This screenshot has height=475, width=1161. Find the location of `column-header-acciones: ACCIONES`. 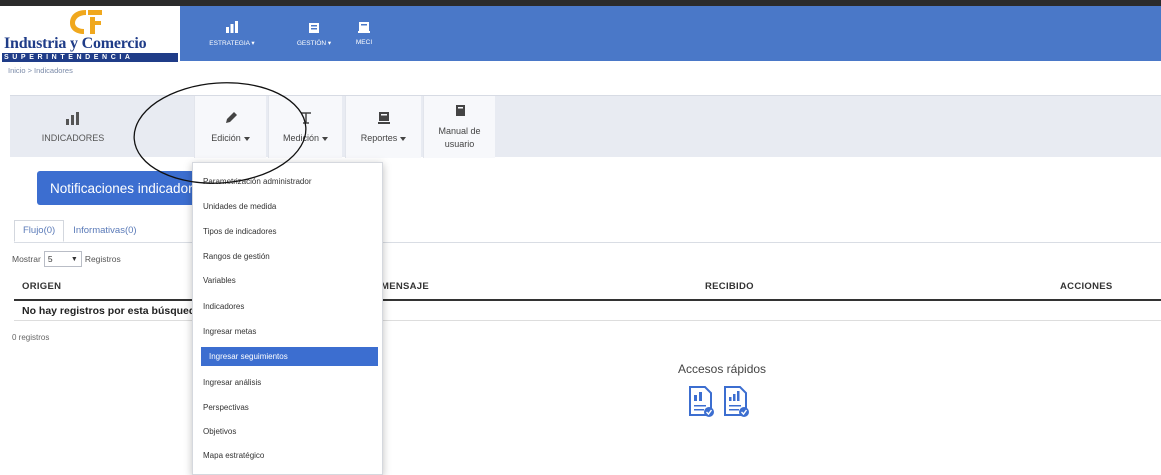

column-header-acciones: ACCIONES is located at coordinates (1086, 286).